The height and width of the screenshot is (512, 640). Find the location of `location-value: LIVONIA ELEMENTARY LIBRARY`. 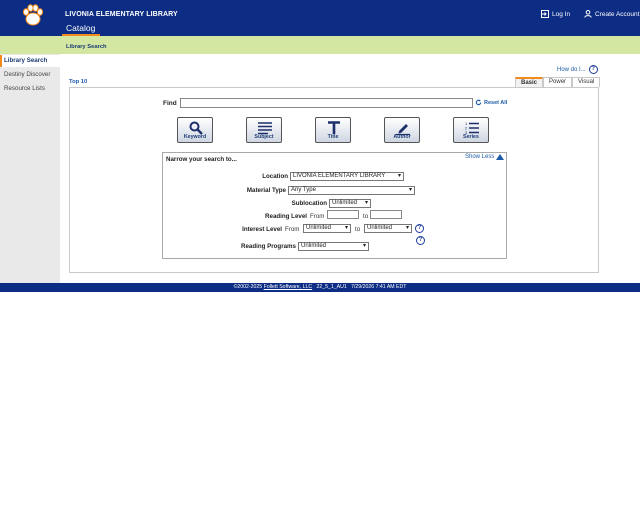

location-value: LIVONIA ELEMENTARY LIBRARY is located at coordinates (339, 176).